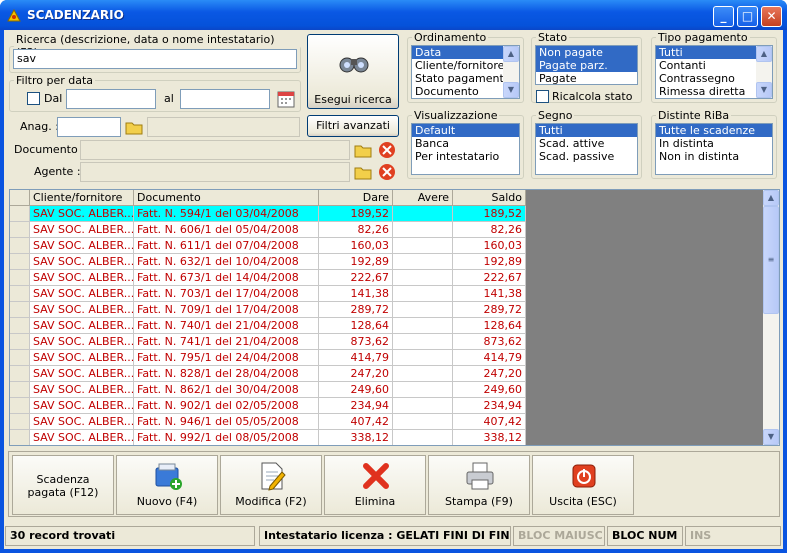 Image resolution: width=787 pixels, height=553 pixels. What do you see at coordinates (225, 99) in the screenshot?
I see `date-to-input` at bounding box center [225, 99].